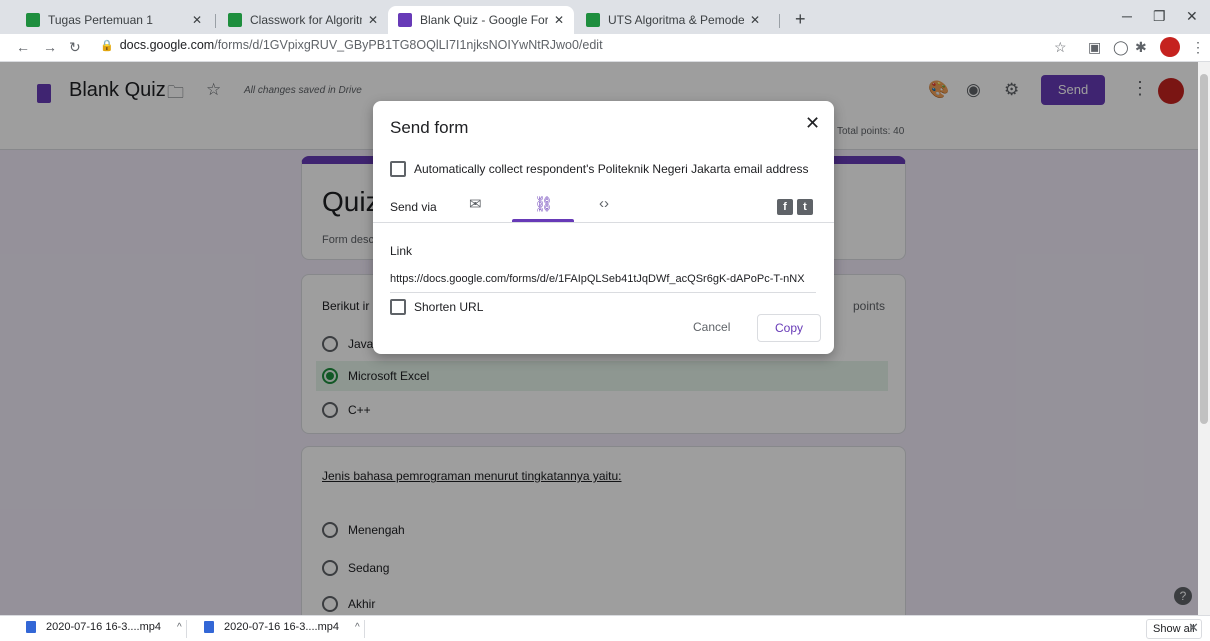 The height and width of the screenshot is (641, 1210). Describe the element at coordinates (306, 20) in the screenshot. I see `tab-title: Classwork for Algoritma & Pemrc` at that location.